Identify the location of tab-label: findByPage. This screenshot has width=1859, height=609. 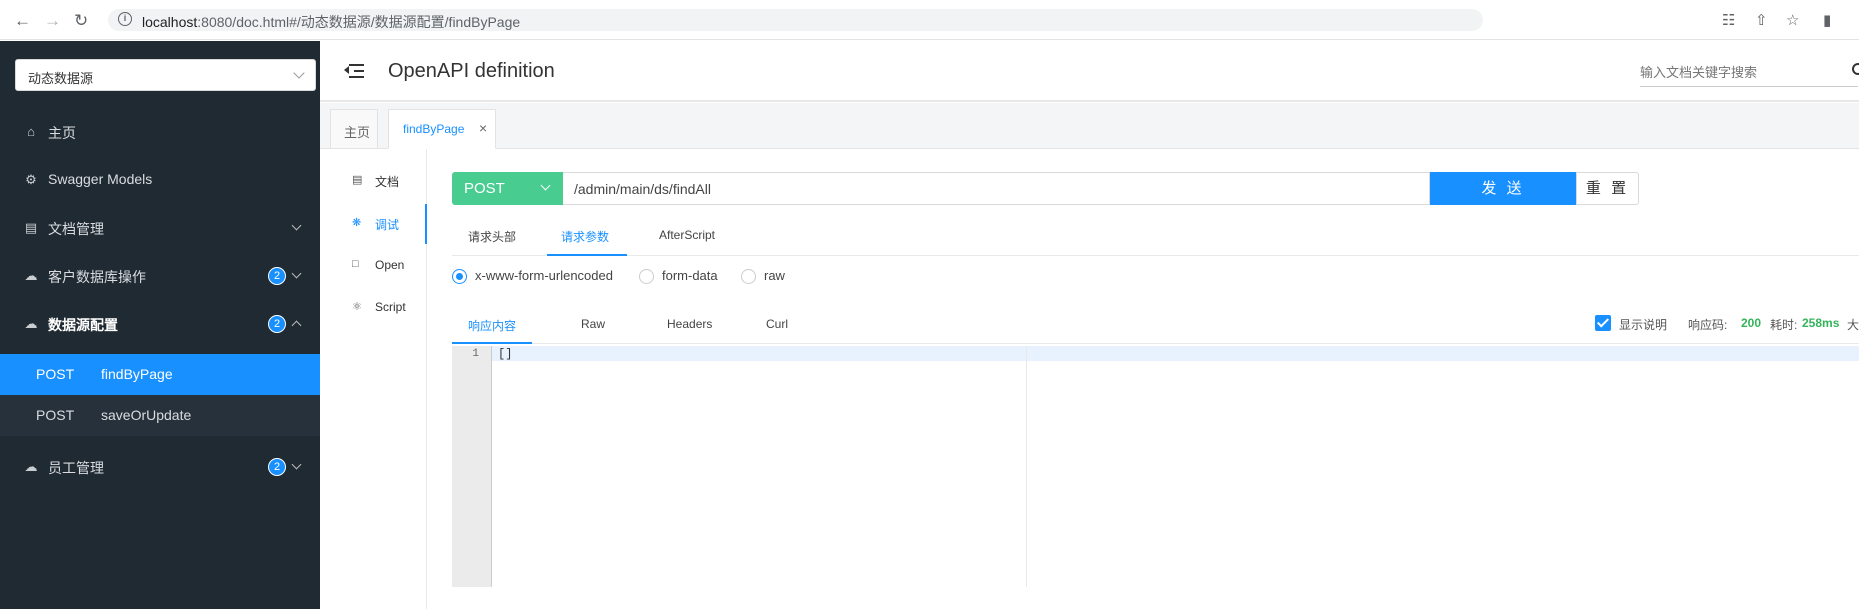
(434, 129).